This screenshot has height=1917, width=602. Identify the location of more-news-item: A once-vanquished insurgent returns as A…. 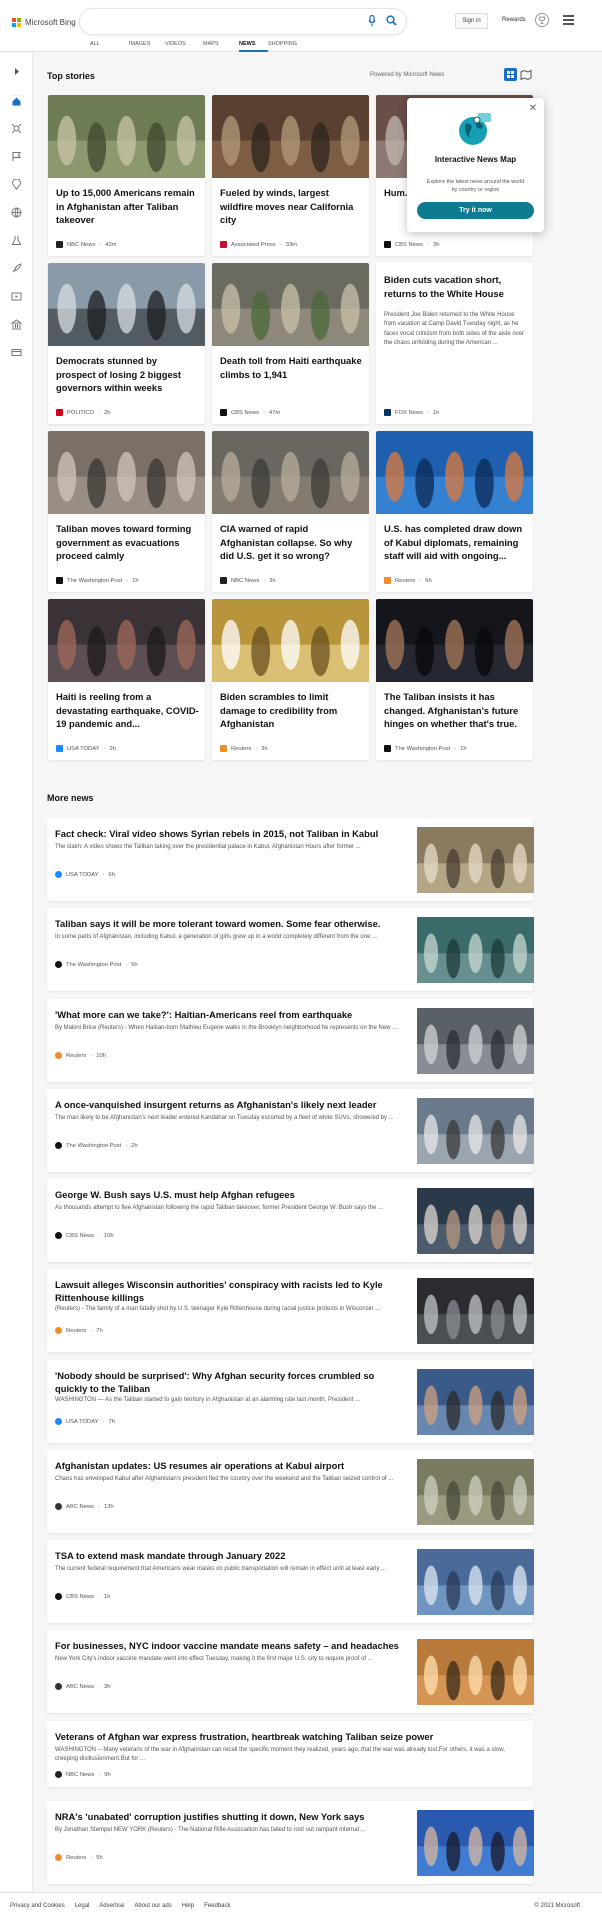
(290, 1130).